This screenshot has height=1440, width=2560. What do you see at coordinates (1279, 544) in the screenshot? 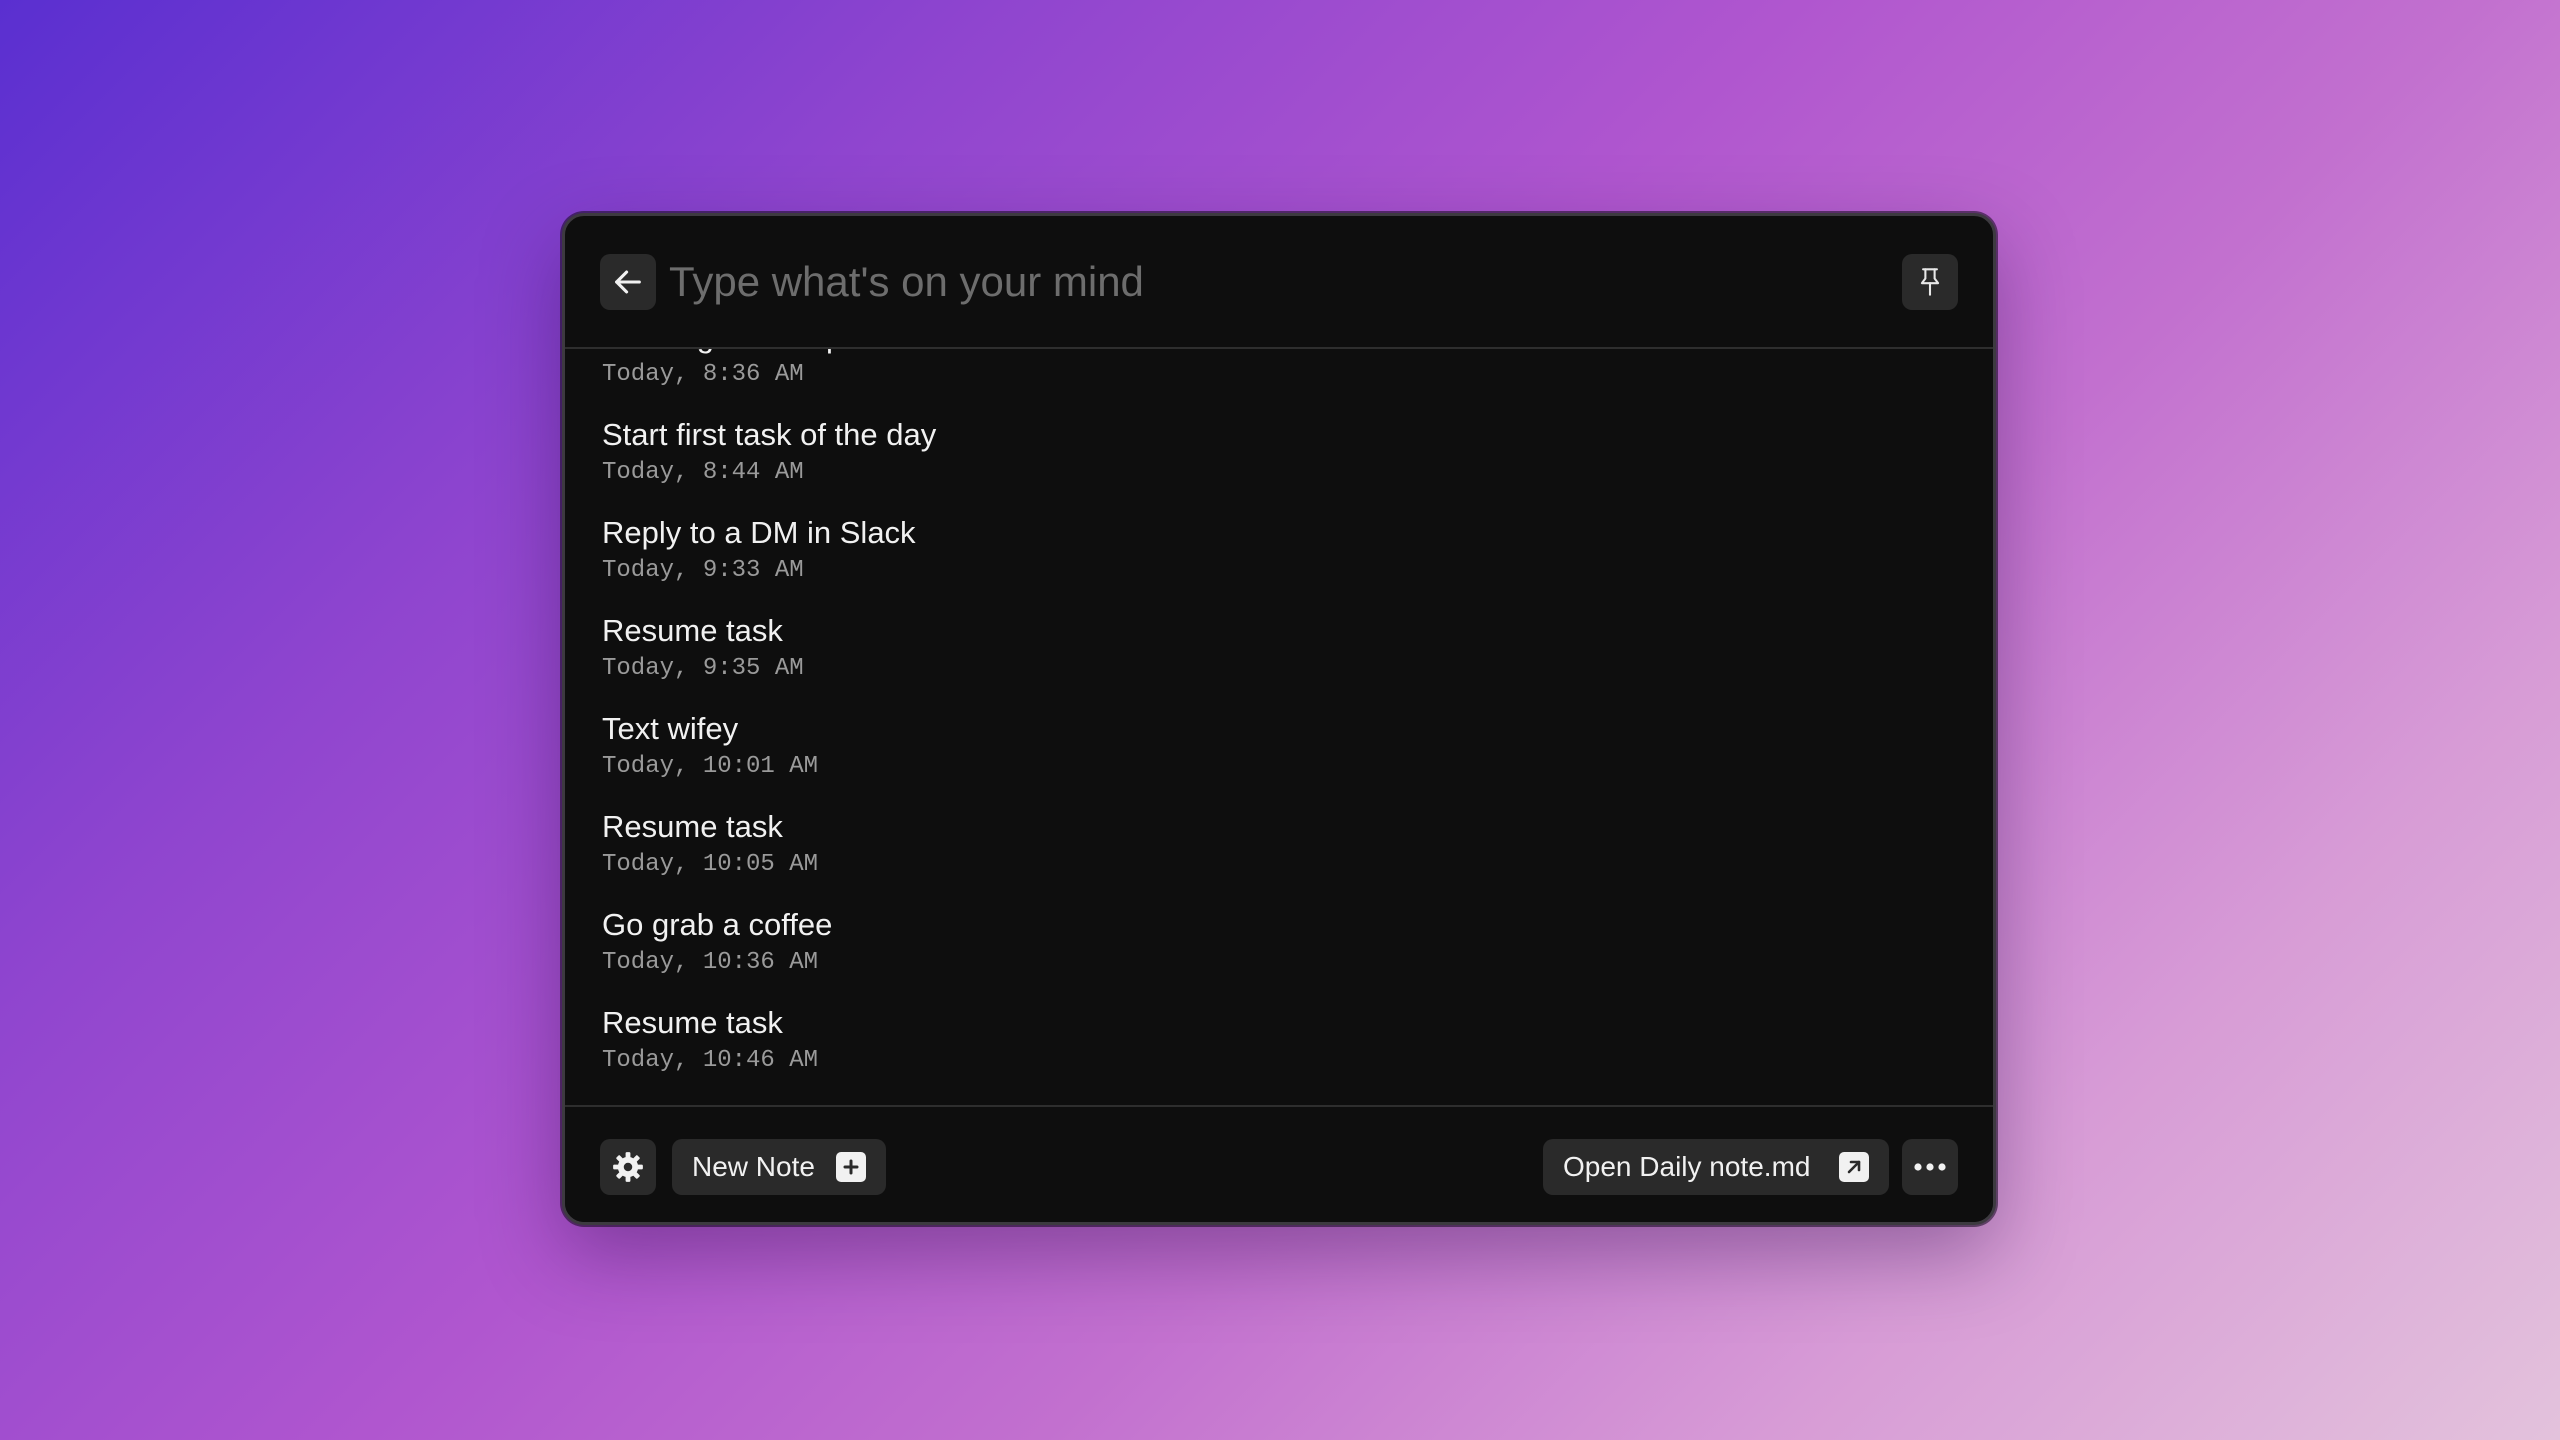
I see `list-item: Reply to a DM in Slack Today, 9:33 AM` at bounding box center [1279, 544].